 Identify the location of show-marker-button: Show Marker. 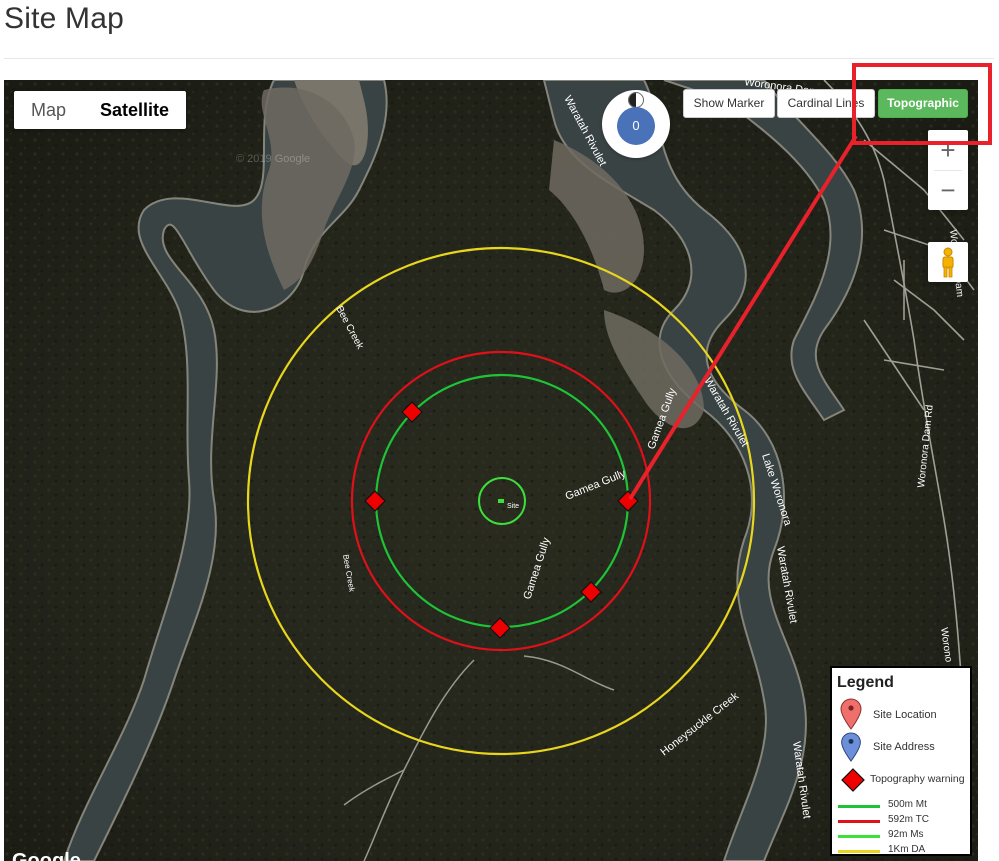
(729, 103).